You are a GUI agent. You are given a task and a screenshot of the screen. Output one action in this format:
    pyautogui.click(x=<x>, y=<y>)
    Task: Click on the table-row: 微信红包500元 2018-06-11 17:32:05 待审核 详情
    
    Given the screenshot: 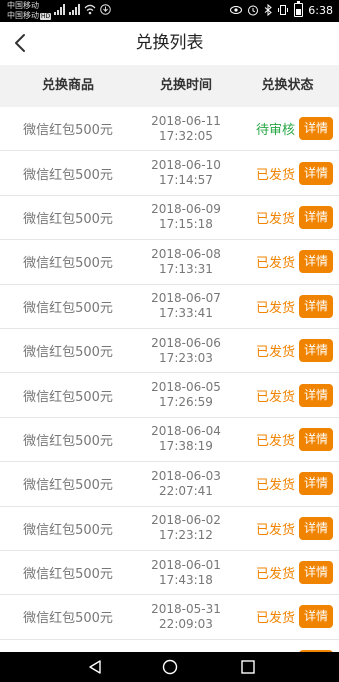 What is the action you would take?
    pyautogui.click(x=169, y=129)
    